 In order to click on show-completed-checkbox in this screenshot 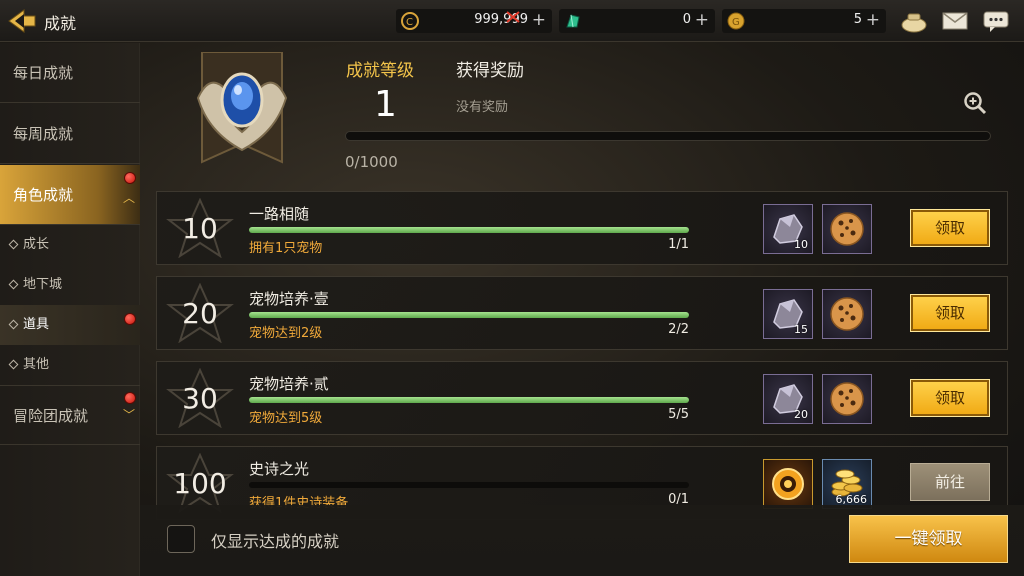, I will do `click(181, 539)`.